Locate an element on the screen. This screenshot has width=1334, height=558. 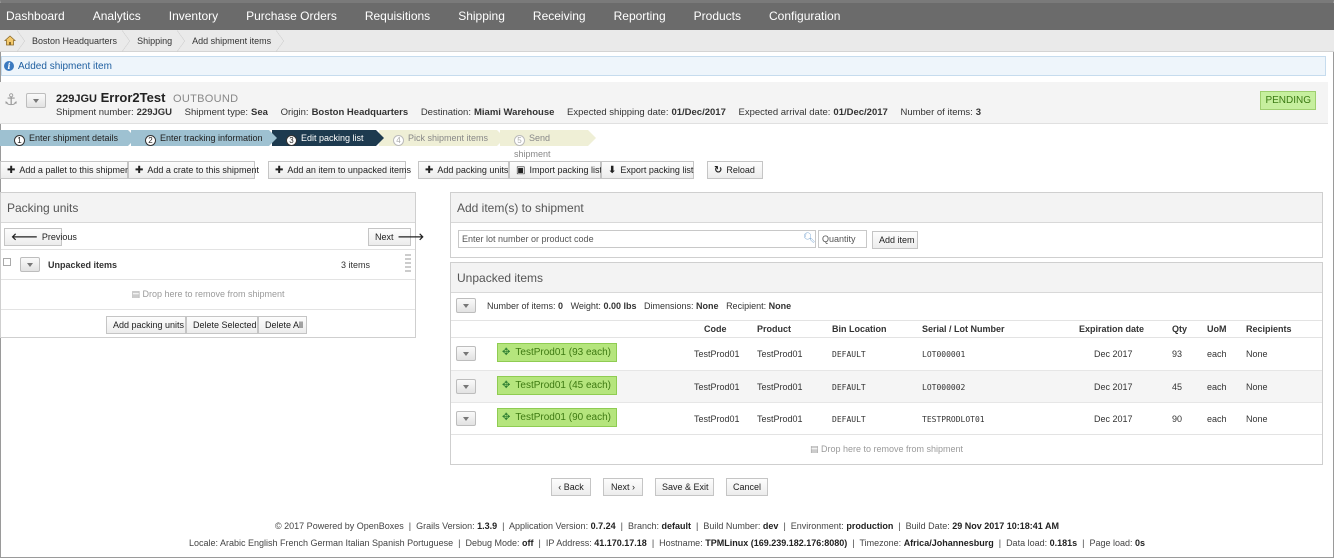
move-icon: ✥ is located at coordinates (506, 352).